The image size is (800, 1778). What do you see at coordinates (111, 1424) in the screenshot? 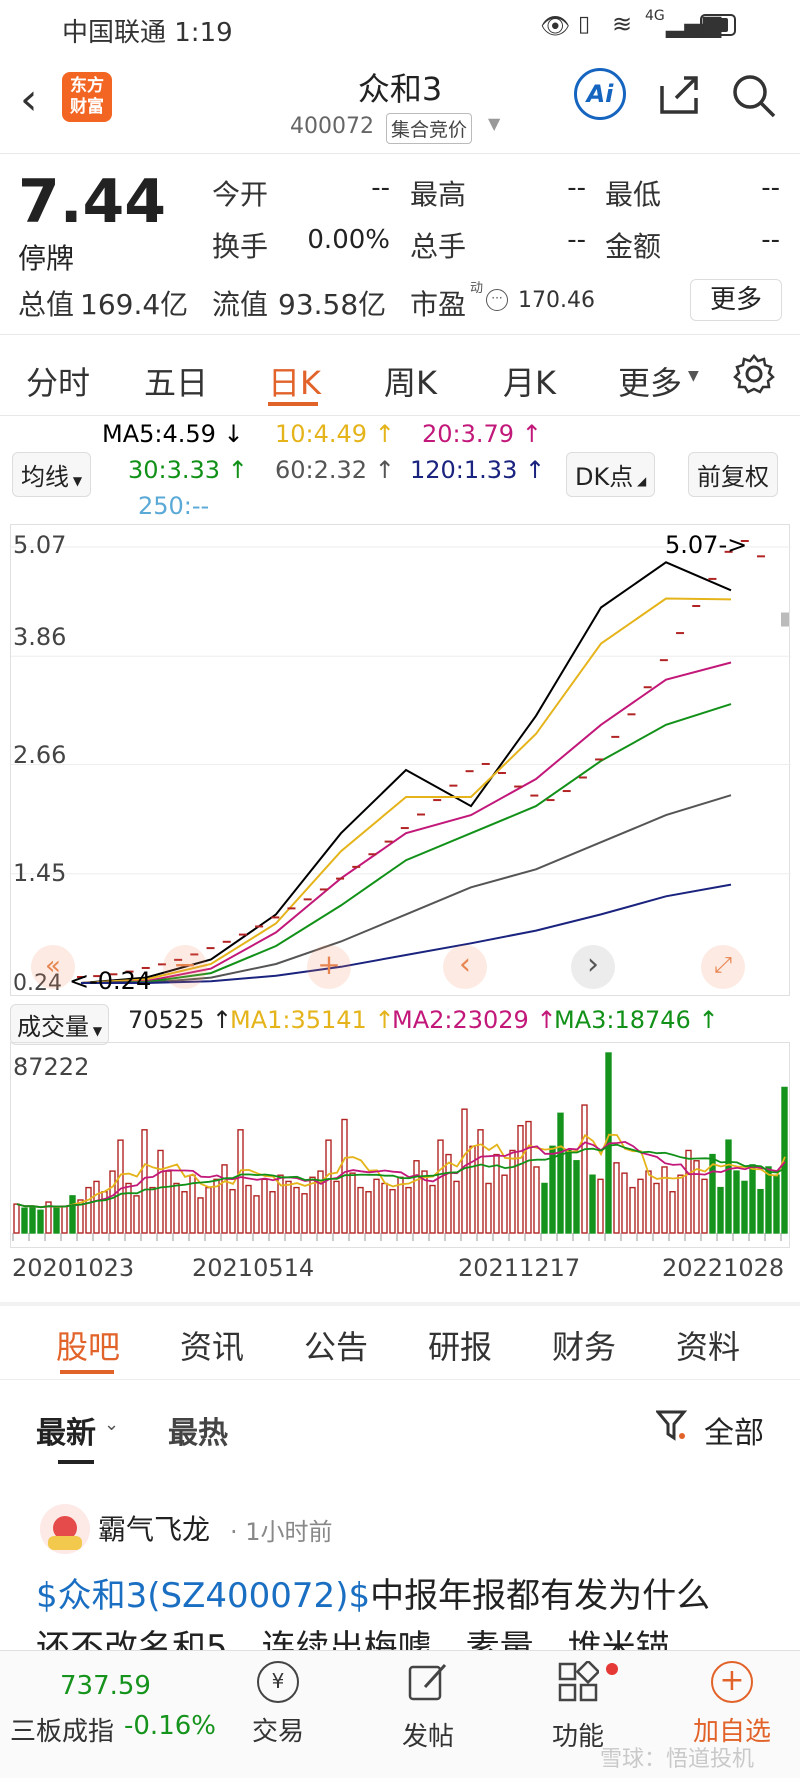
I see `chevron-down-icon: ⌄` at bounding box center [111, 1424].